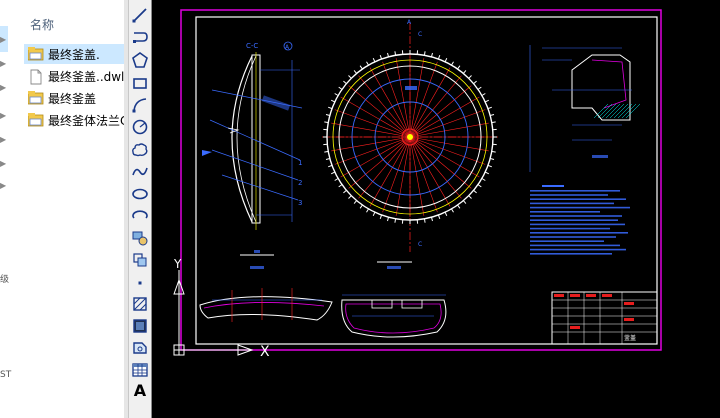  What do you see at coordinates (265, 352) in the screenshot?
I see `ucs-x-label: X` at bounding box center [265, 352].